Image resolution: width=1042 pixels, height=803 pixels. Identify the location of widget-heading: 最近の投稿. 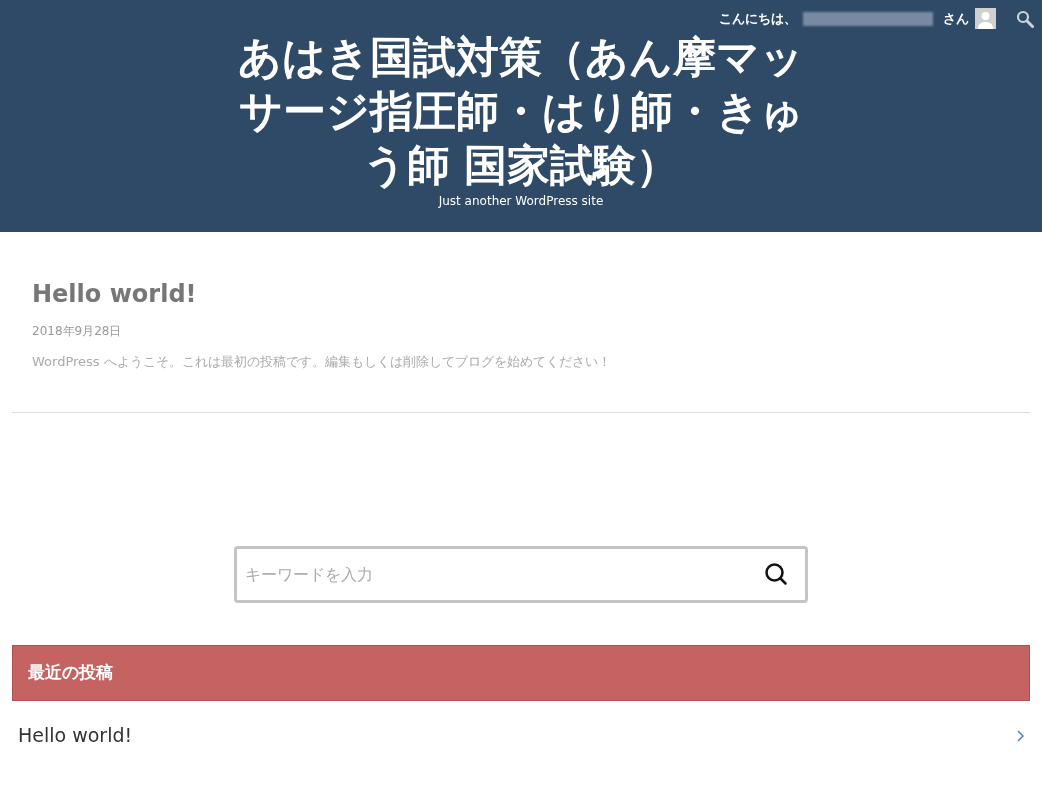
(521, 672).